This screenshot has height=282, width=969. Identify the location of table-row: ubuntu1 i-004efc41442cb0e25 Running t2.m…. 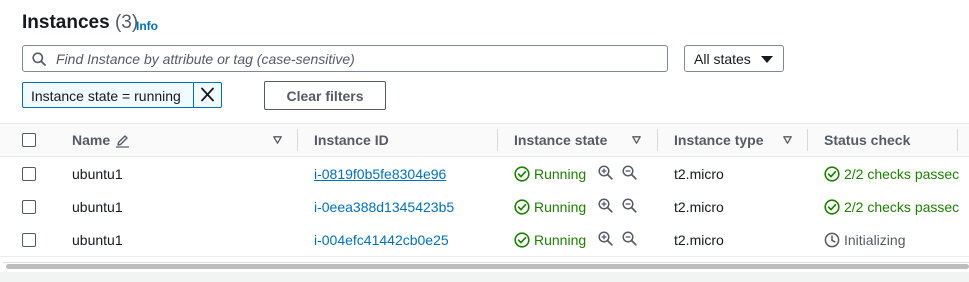
(484, 240).